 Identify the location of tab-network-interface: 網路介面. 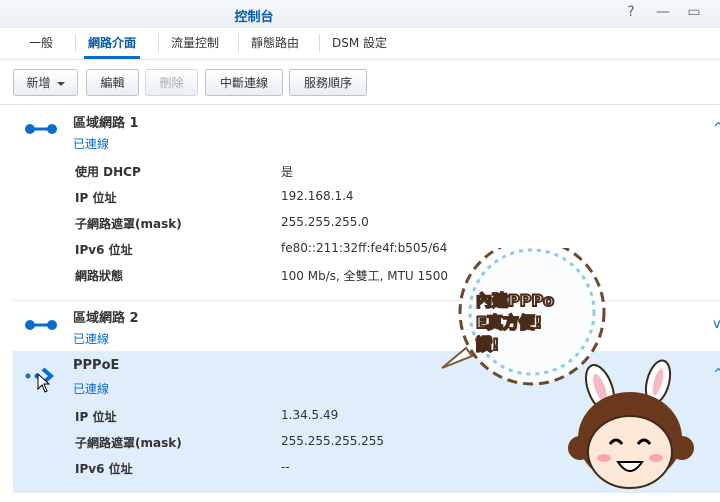
(111, 46).